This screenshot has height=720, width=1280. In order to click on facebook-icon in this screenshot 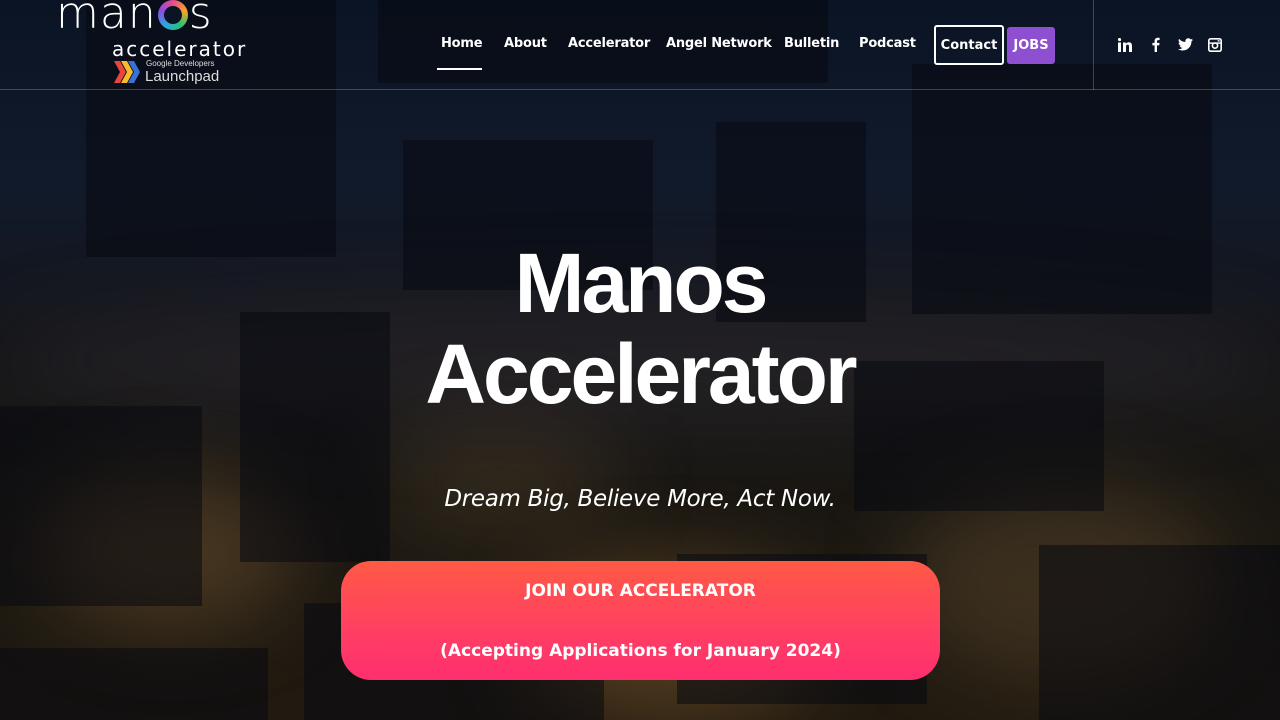, I will do `click(1155, 44)`.